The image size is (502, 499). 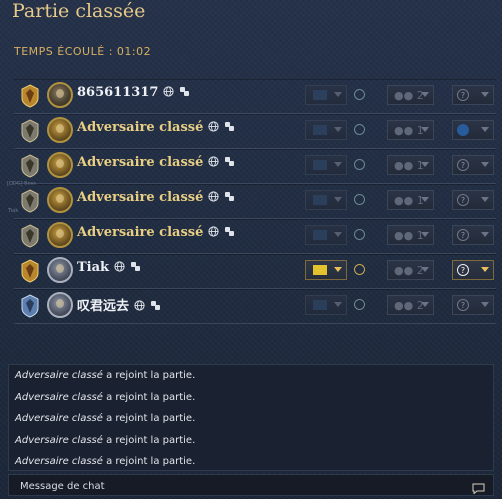 I want to click on team-value: ●● 2, so click(x=409, y=95).